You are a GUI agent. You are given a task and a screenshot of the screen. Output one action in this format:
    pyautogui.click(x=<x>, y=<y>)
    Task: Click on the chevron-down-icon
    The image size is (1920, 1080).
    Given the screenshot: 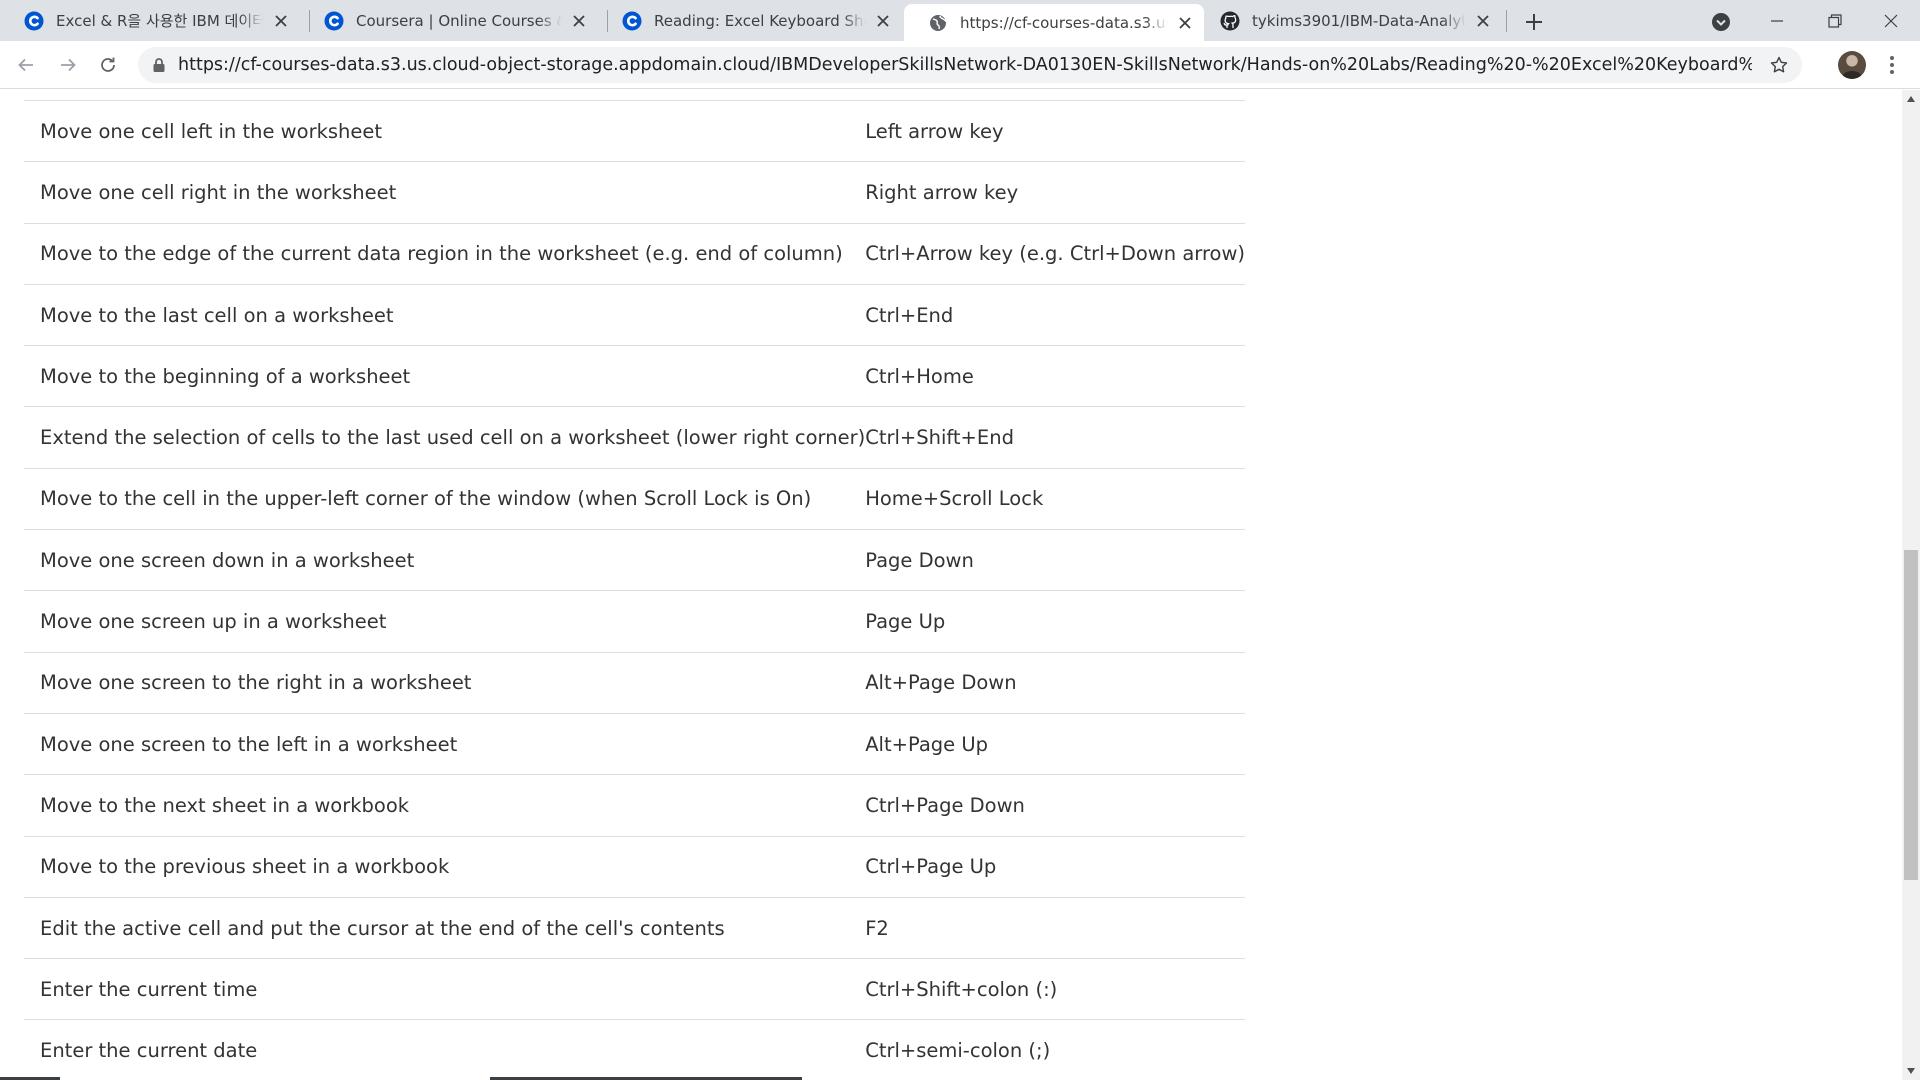 What is the action you would take?
    pyautogui.click(x=1721, y=22)
    